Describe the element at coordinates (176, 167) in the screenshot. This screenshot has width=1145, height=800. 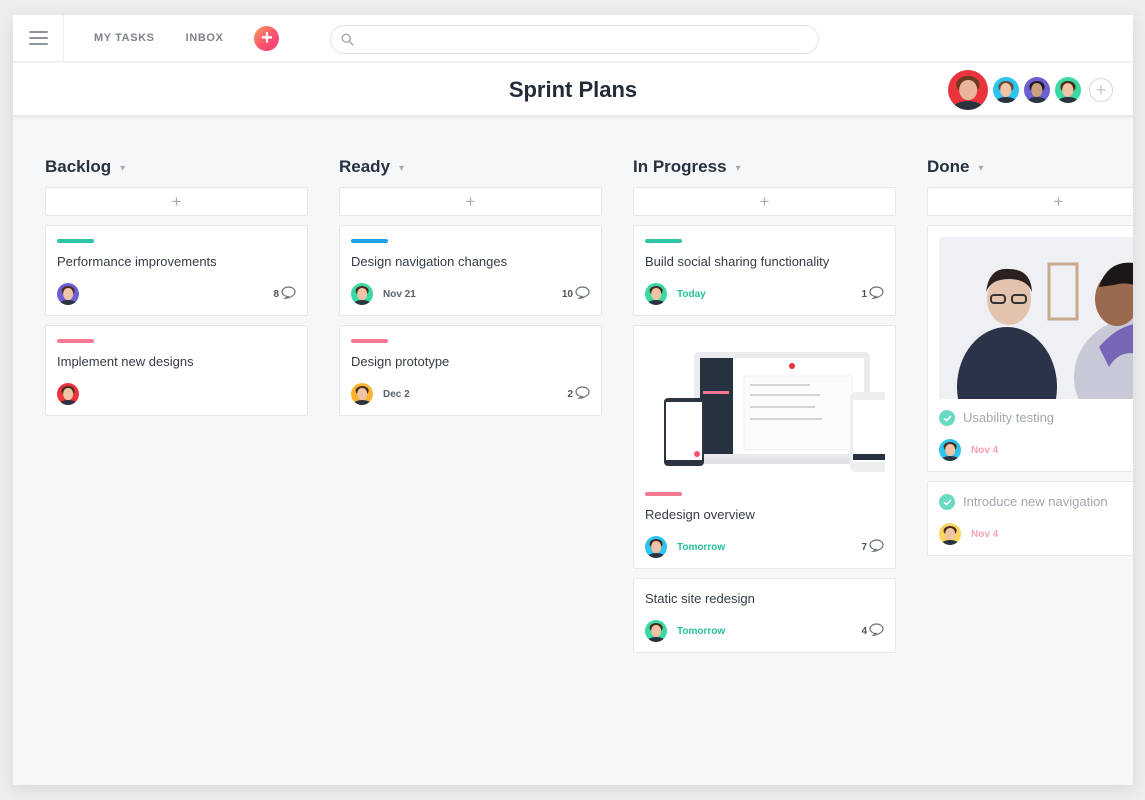
I see `column-header: Backlog ▾` at that location.